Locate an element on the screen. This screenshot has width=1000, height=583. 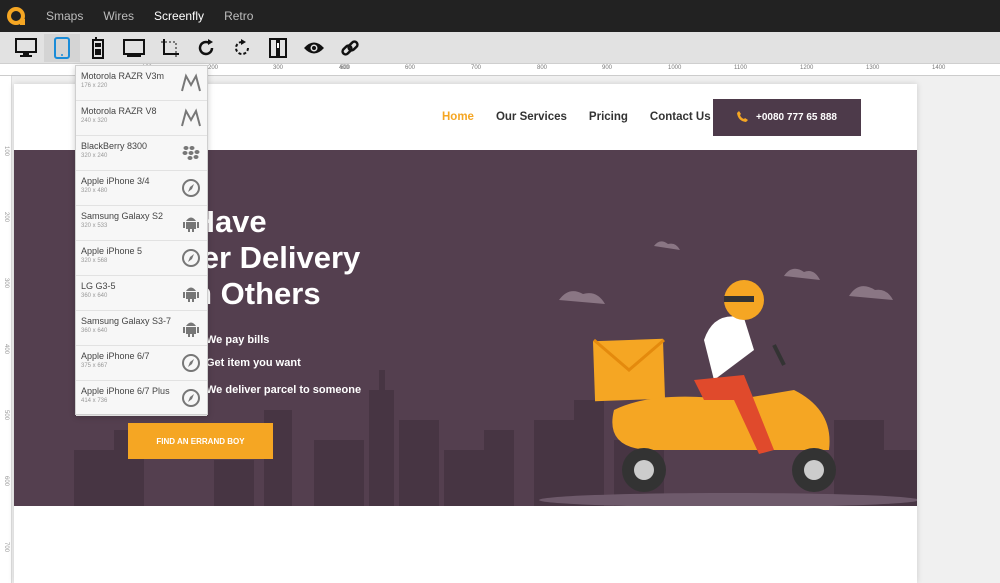
find-errand-boy-button: FIND AN ERRAND BOY is located at coordinates (200, 441).